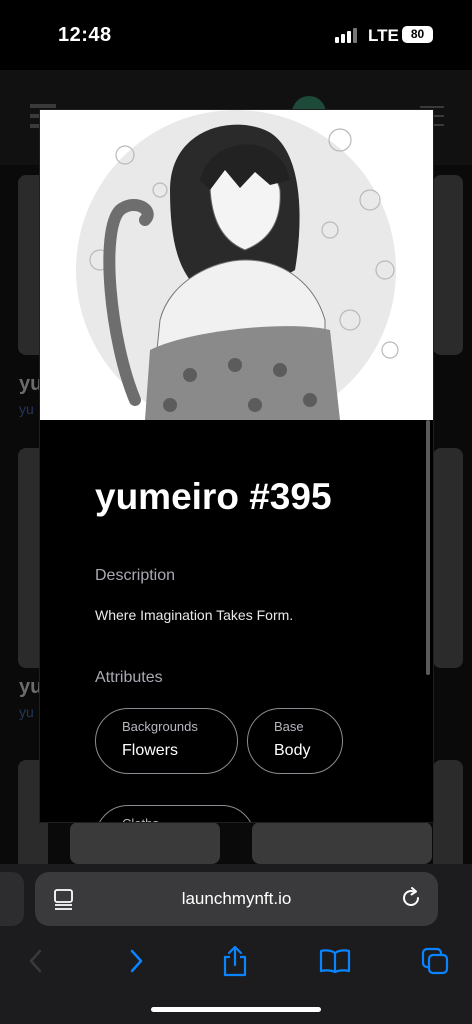 This screenshot has height=1024, width=472. I want to click on attribute-key: Cloths, so click(175, 819).